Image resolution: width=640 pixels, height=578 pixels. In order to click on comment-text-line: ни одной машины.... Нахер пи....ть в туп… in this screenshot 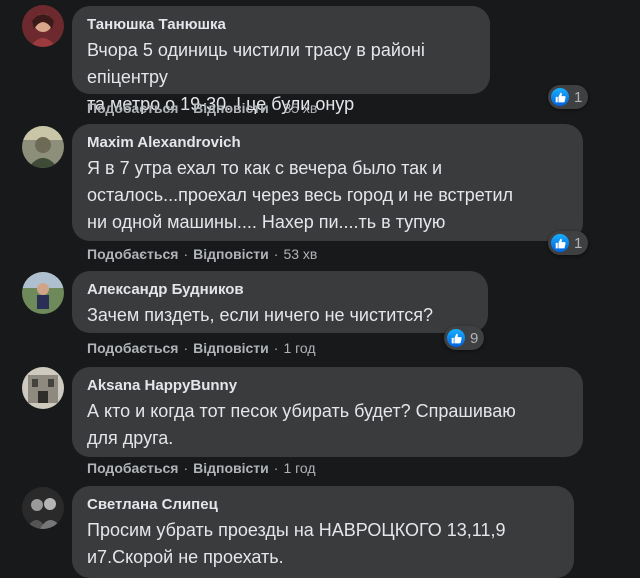, I will do `click(266, 222)`.